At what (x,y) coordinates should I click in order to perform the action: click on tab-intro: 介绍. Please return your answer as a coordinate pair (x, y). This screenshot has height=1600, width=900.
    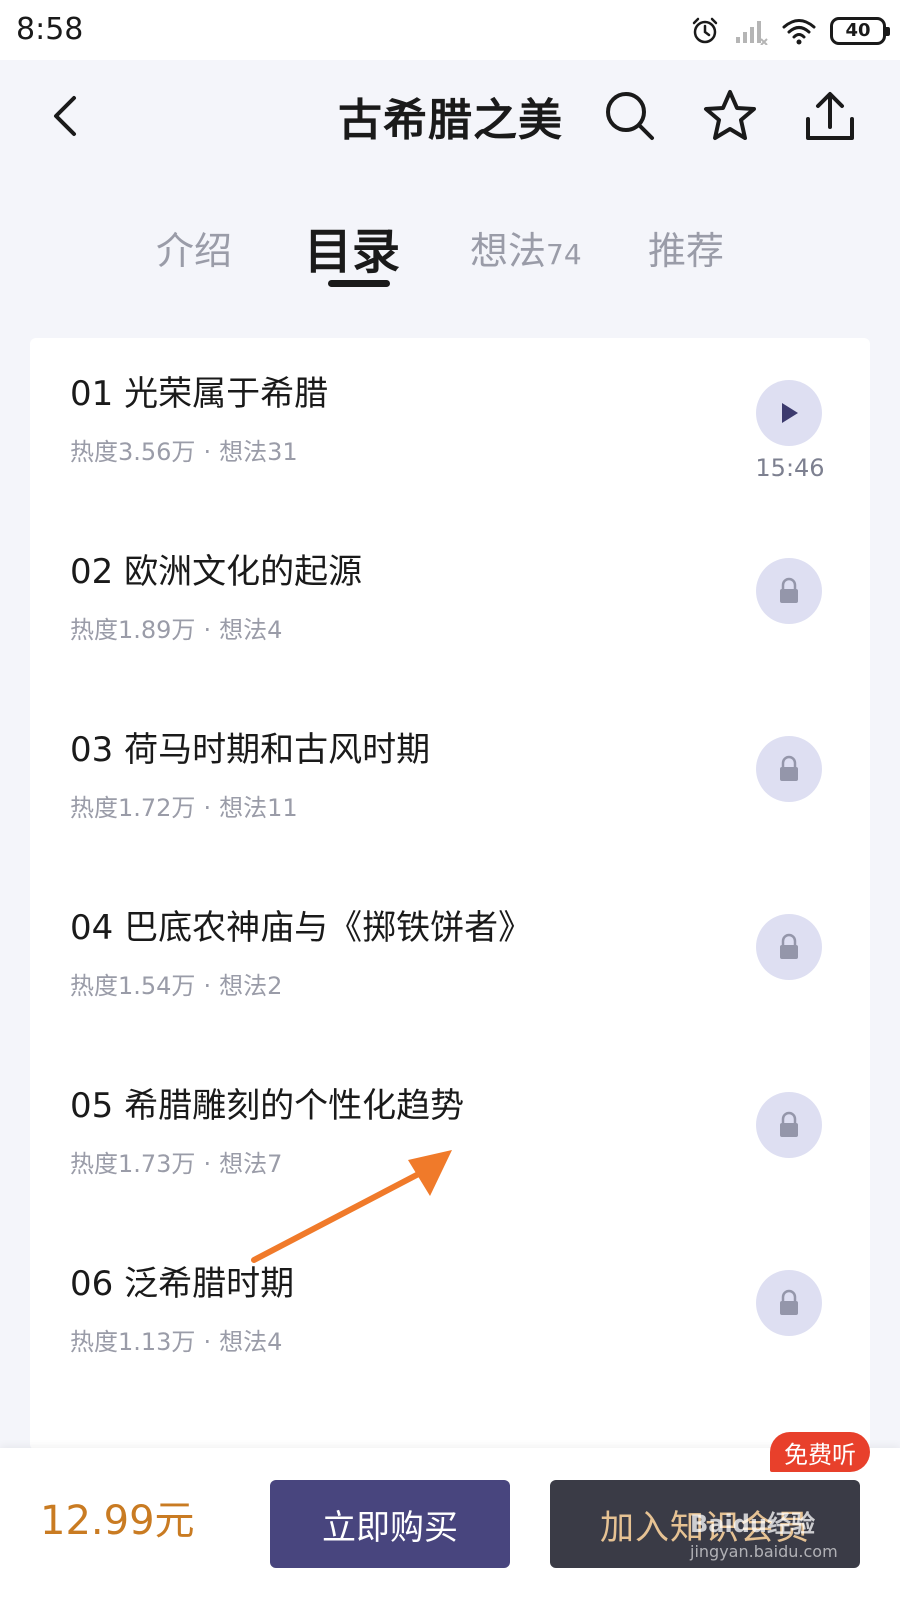
    Looking at the image, I should click on (194, 247).